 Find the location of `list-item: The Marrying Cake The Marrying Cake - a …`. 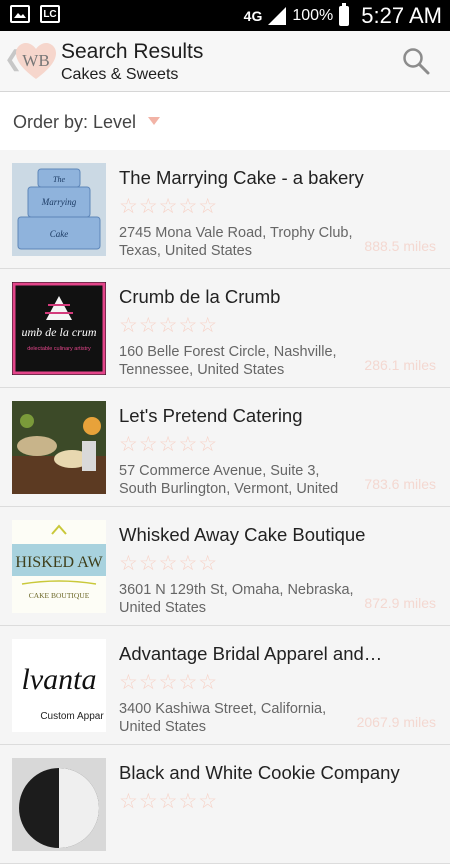

list-item: The Marrying Cake The Marrying Cake - a … is located at coordinates (225, 209).